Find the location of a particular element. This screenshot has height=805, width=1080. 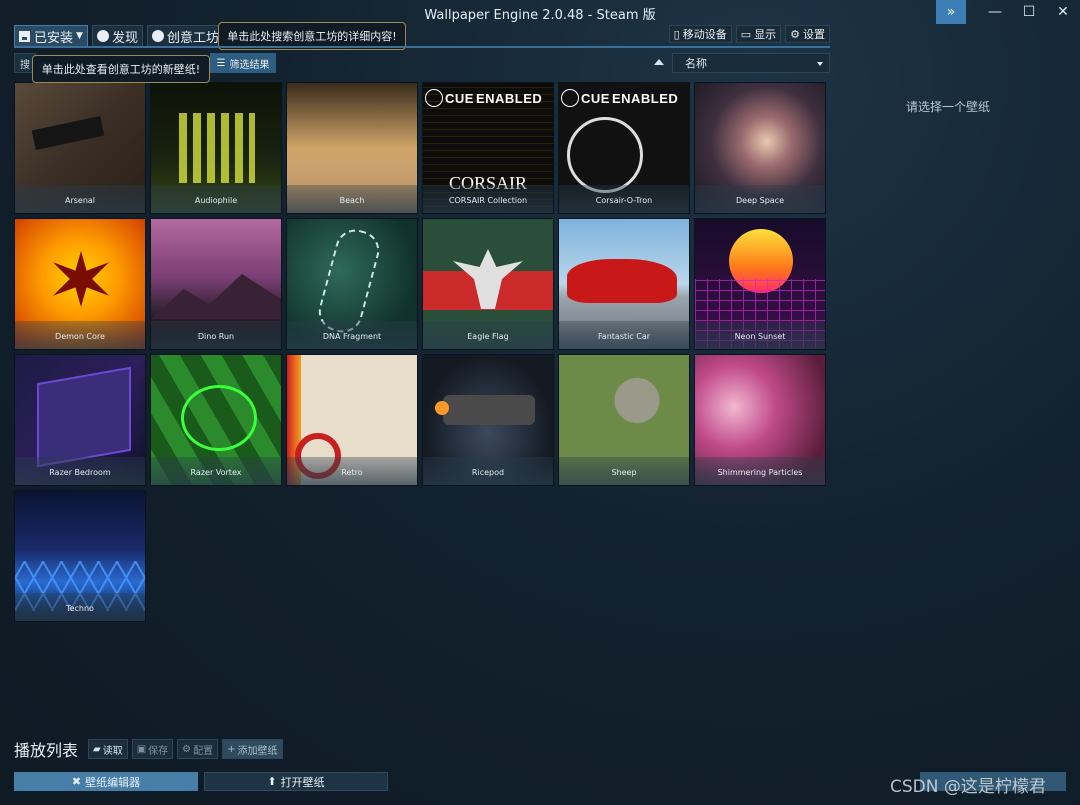

discover-tooltip: 单击此处查看创意工坊的新壁纸! is located at coordinates (121, 69).